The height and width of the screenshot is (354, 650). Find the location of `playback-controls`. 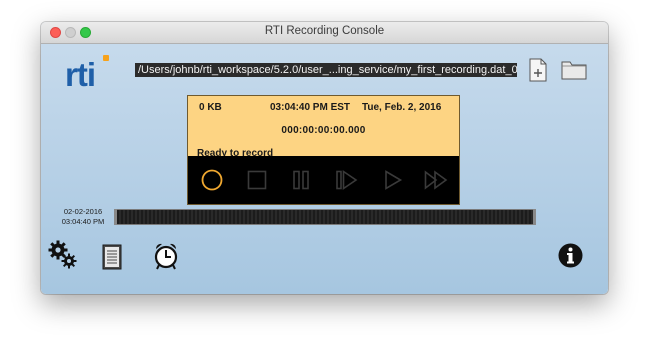

playback-controls is located at coordinates (323, 180).